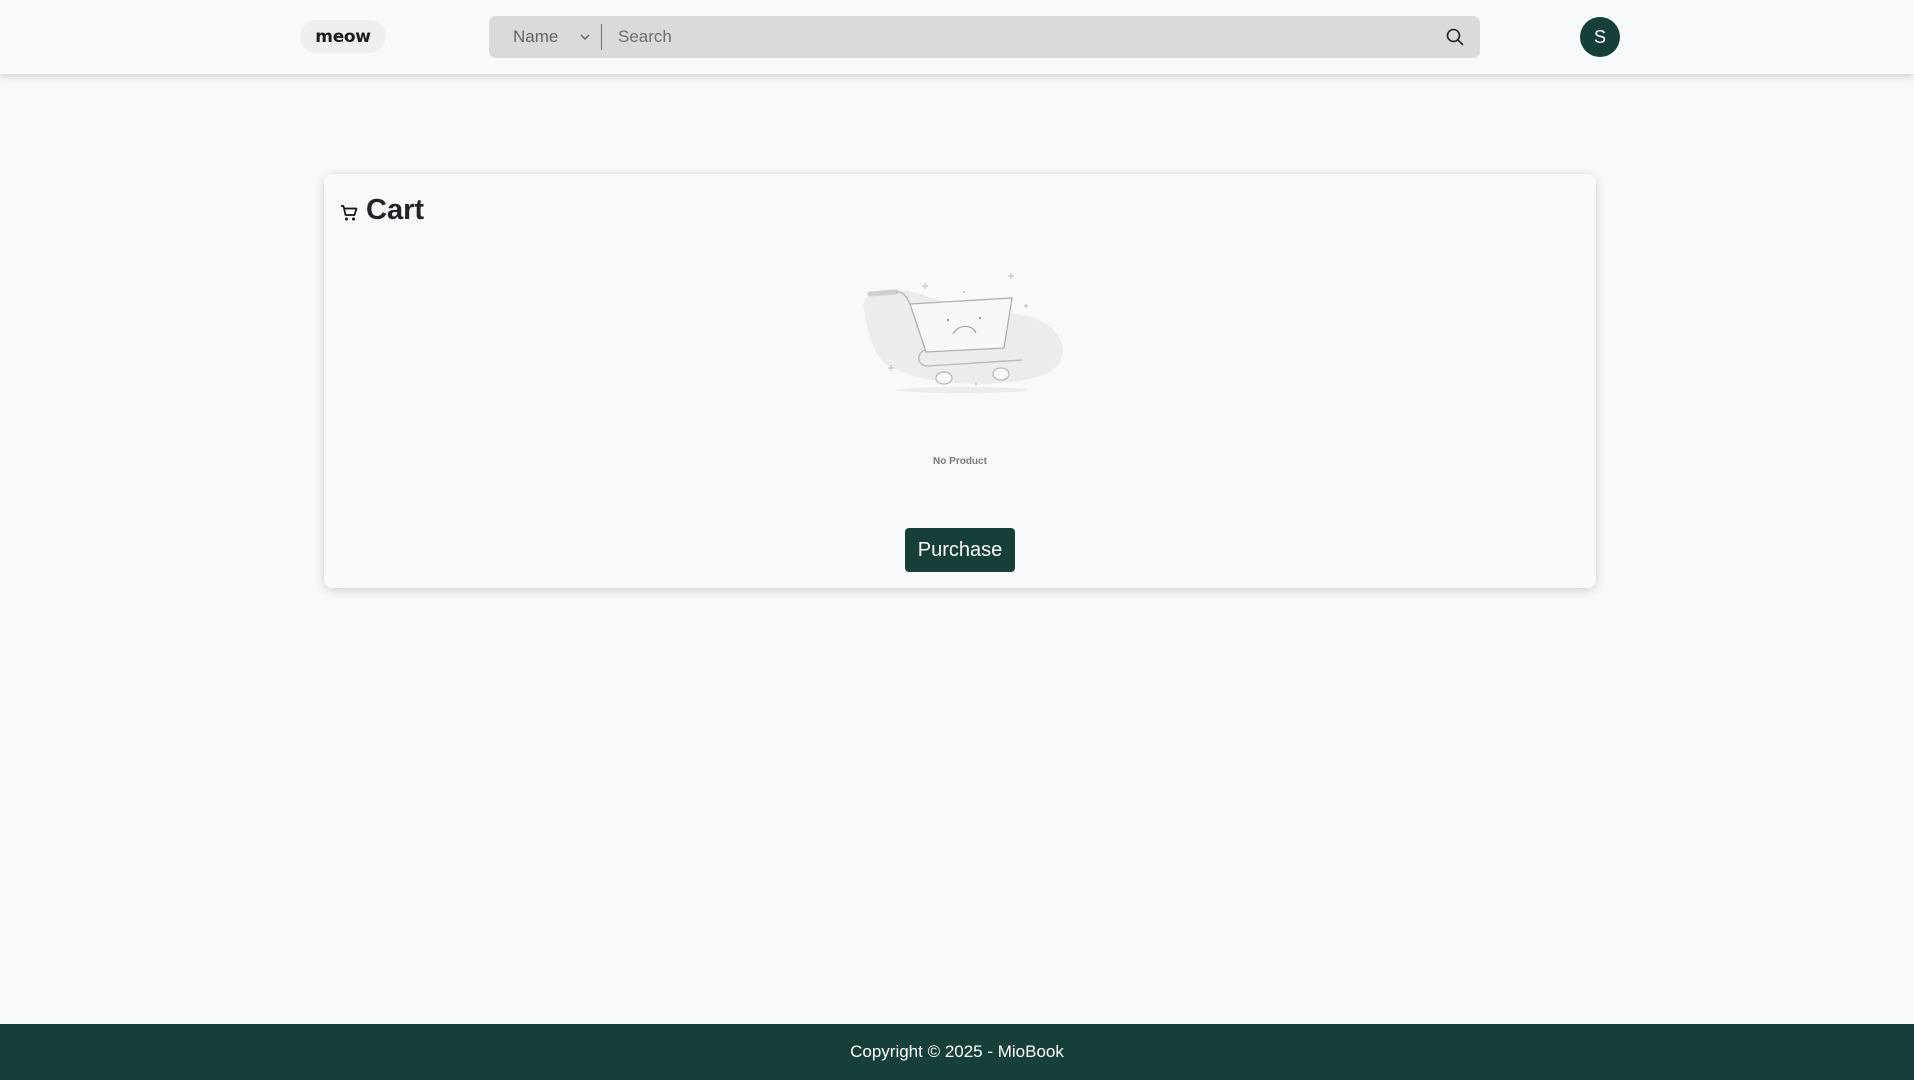  Describe the element at coordinates (349, 212) in the screenshot. I see `cart-icon` at that location.